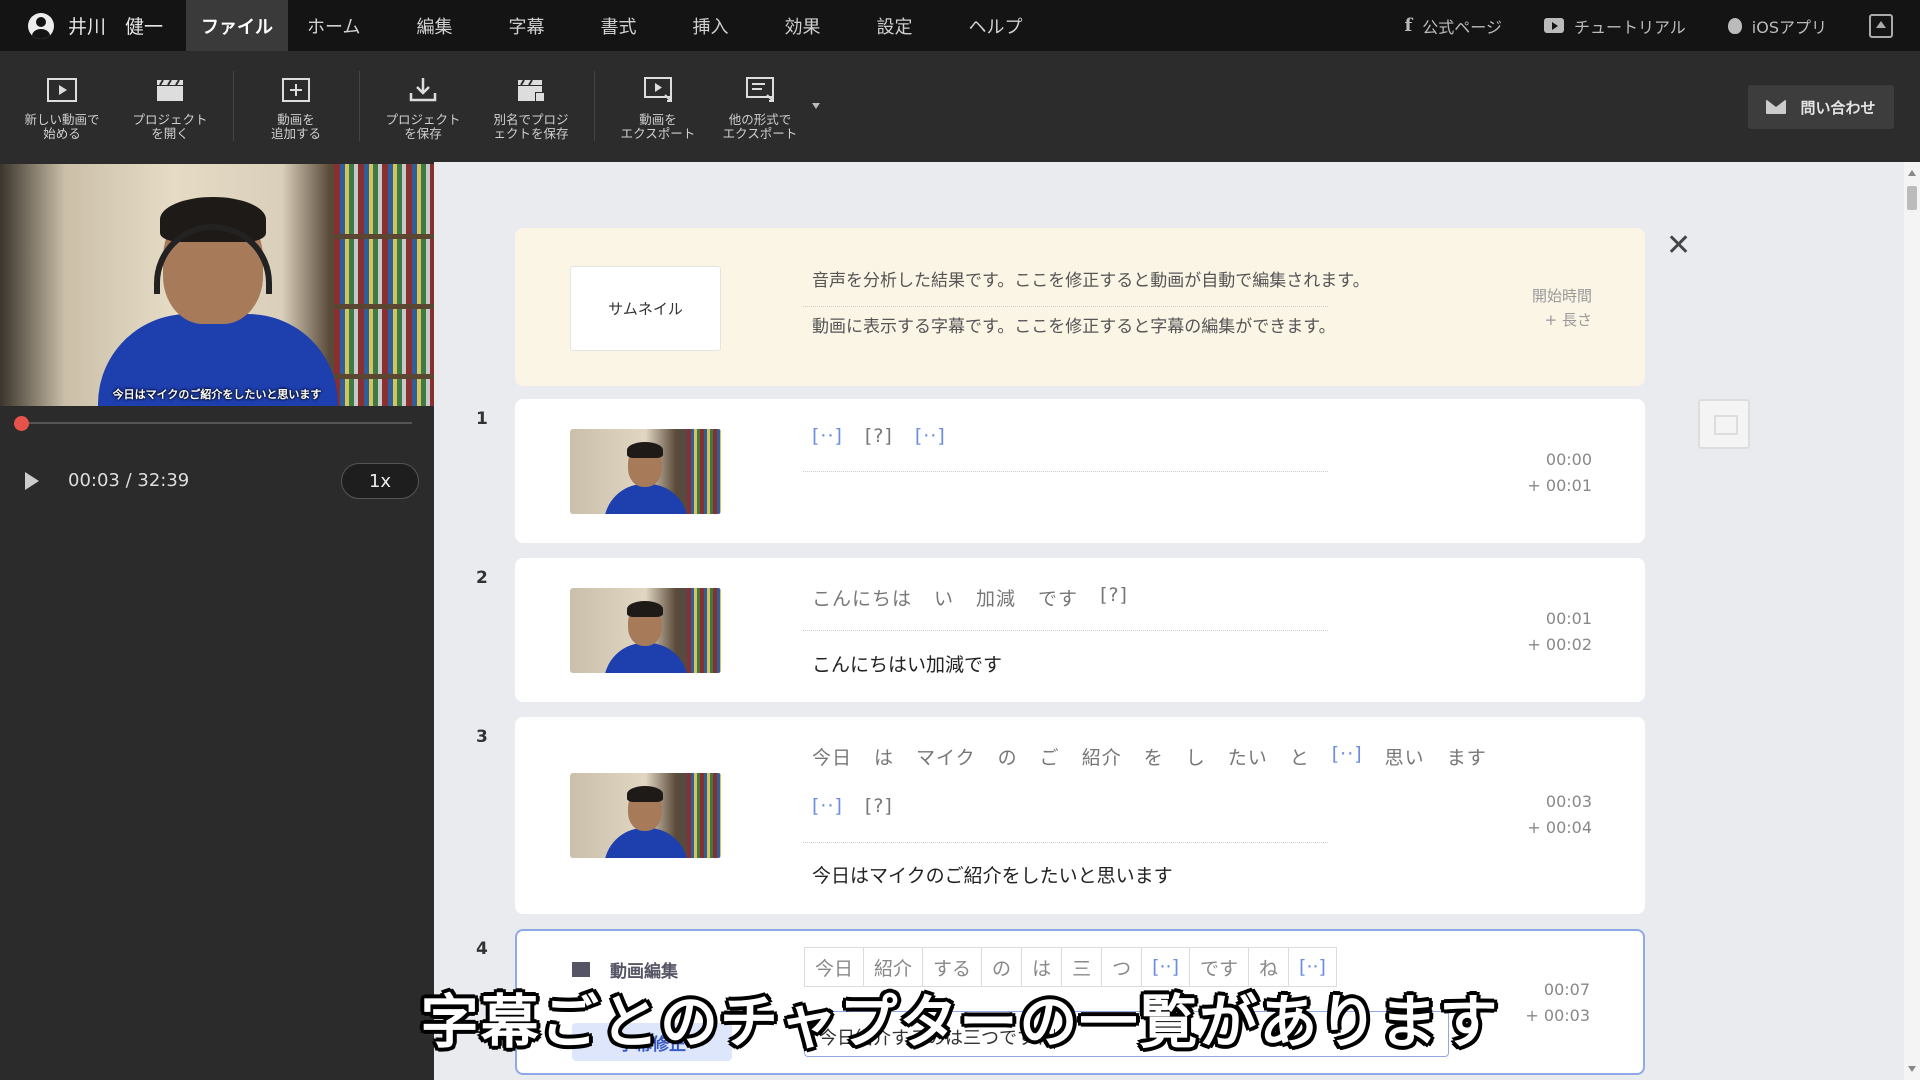 The width and height of the screenshot is (1920, 1080). Describe the element at coordinates (333, 25) in the screenshot. I see `menu-home: ホーム` at that location.